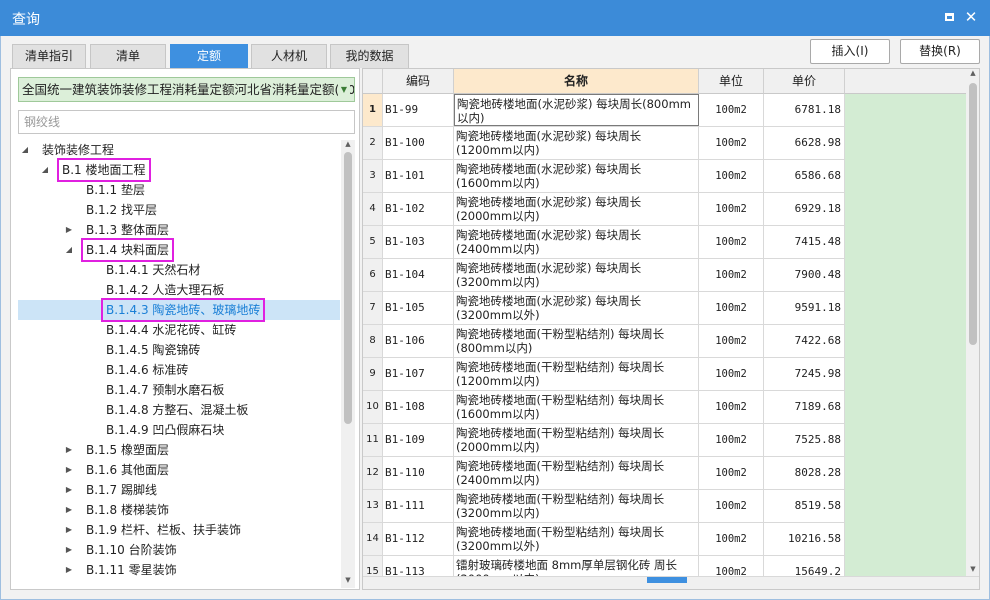 This screenshot has height=600, width=990. Describe the element at coordinates (373, 341) in the screenshot. I see `row-number-cell: 8` at that location.